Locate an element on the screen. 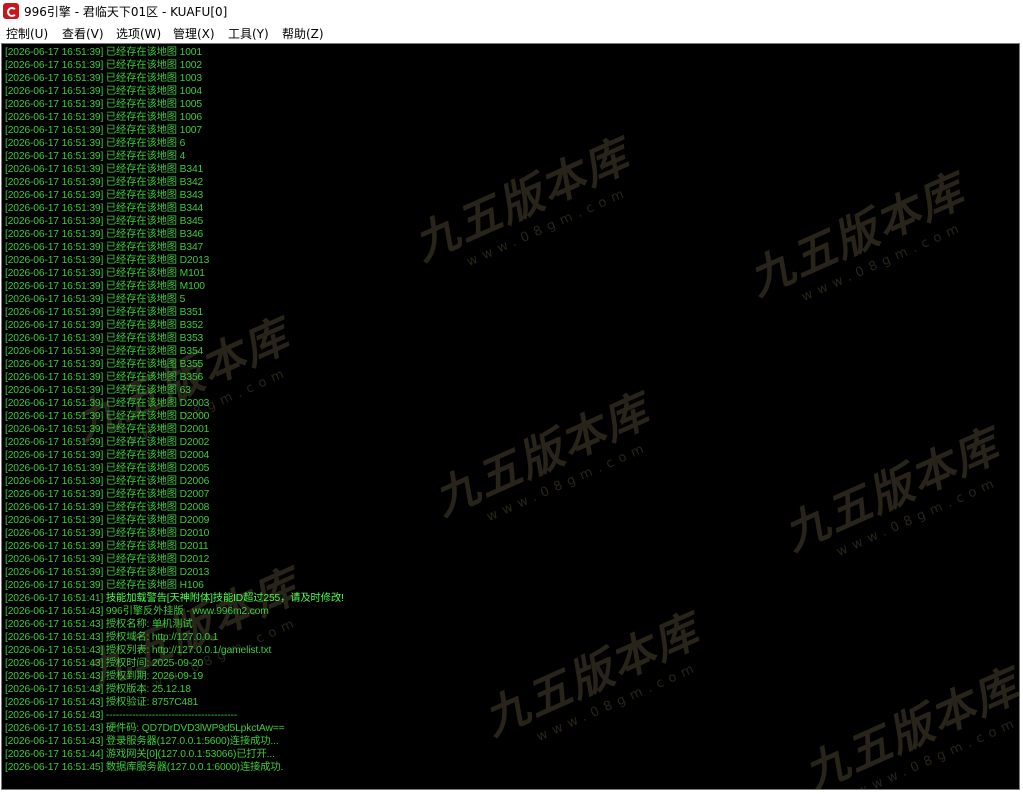 The width and height of the screenshot is (1023, 794). log-line: [2026-06-17 16:51:39] 已经存在该地图 1005 is located at coordinates (103, 104).